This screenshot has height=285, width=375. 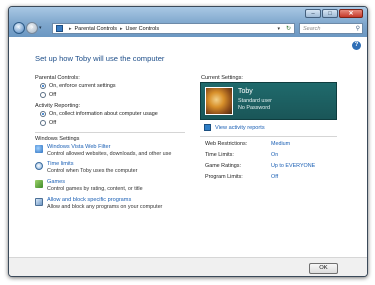 I want to click on help-icon: ?, so click(x=356, y=45).